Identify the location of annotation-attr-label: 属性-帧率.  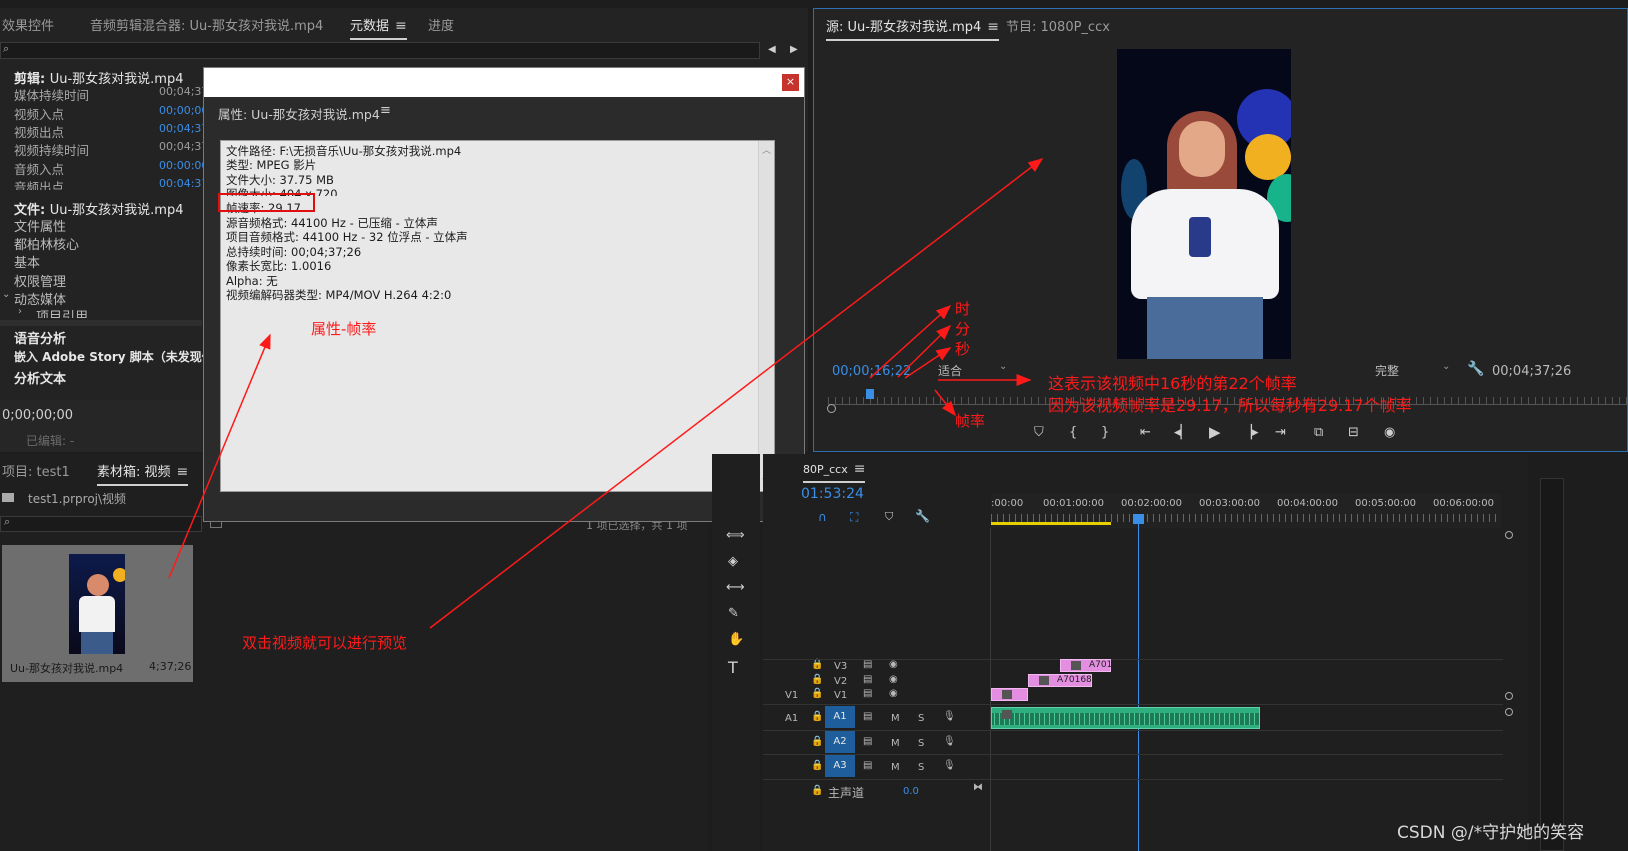
(344, 329).